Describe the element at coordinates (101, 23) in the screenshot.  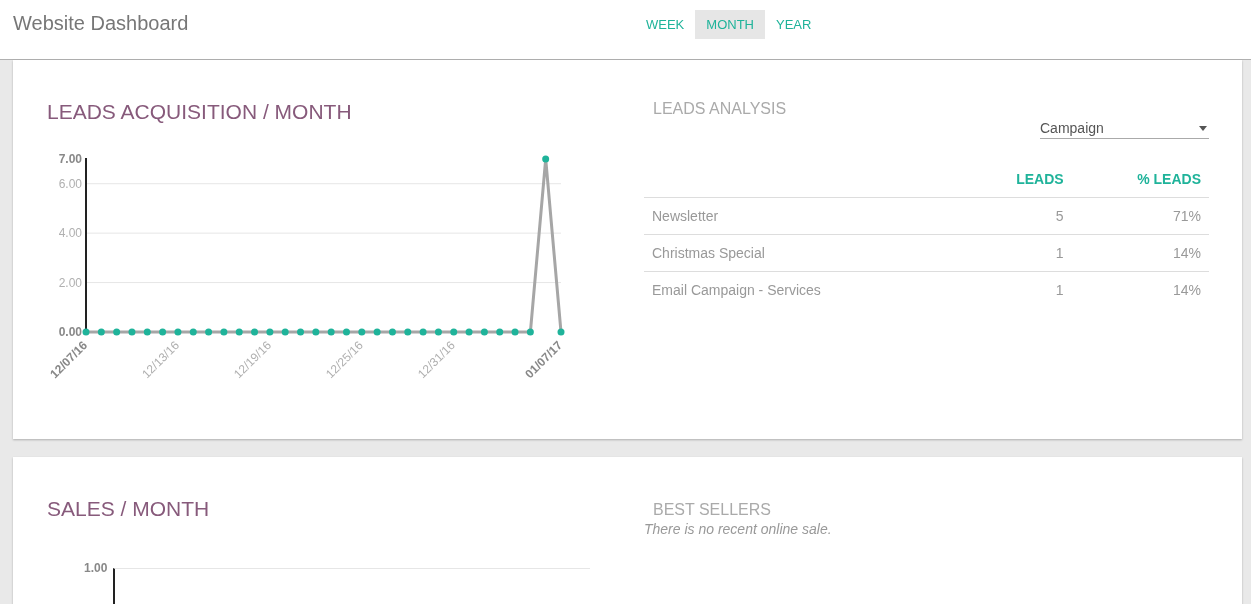
I see `page-title: Website Dashboard` at that location.